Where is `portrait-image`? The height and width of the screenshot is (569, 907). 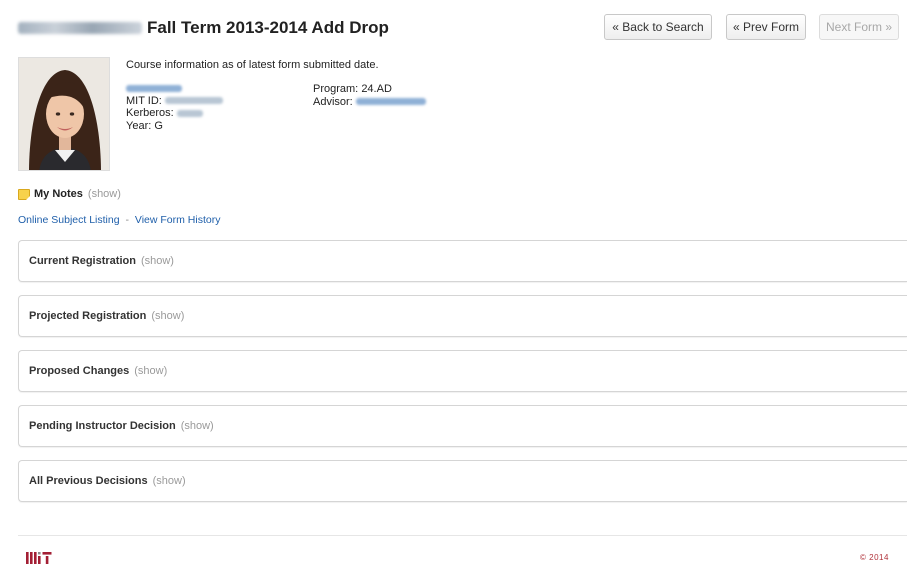
portrait-image is located at coordinates (64, 114).